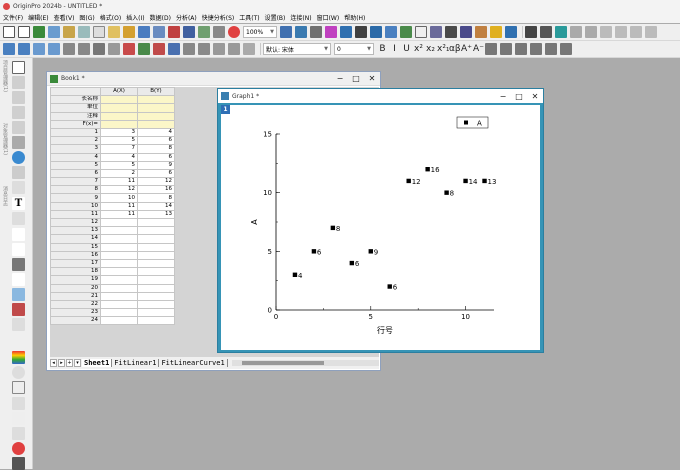  What do you see at coordinates (254, 222) in the screenshot?
I see `y-axis-title: A` at bounding box center [254, 222].